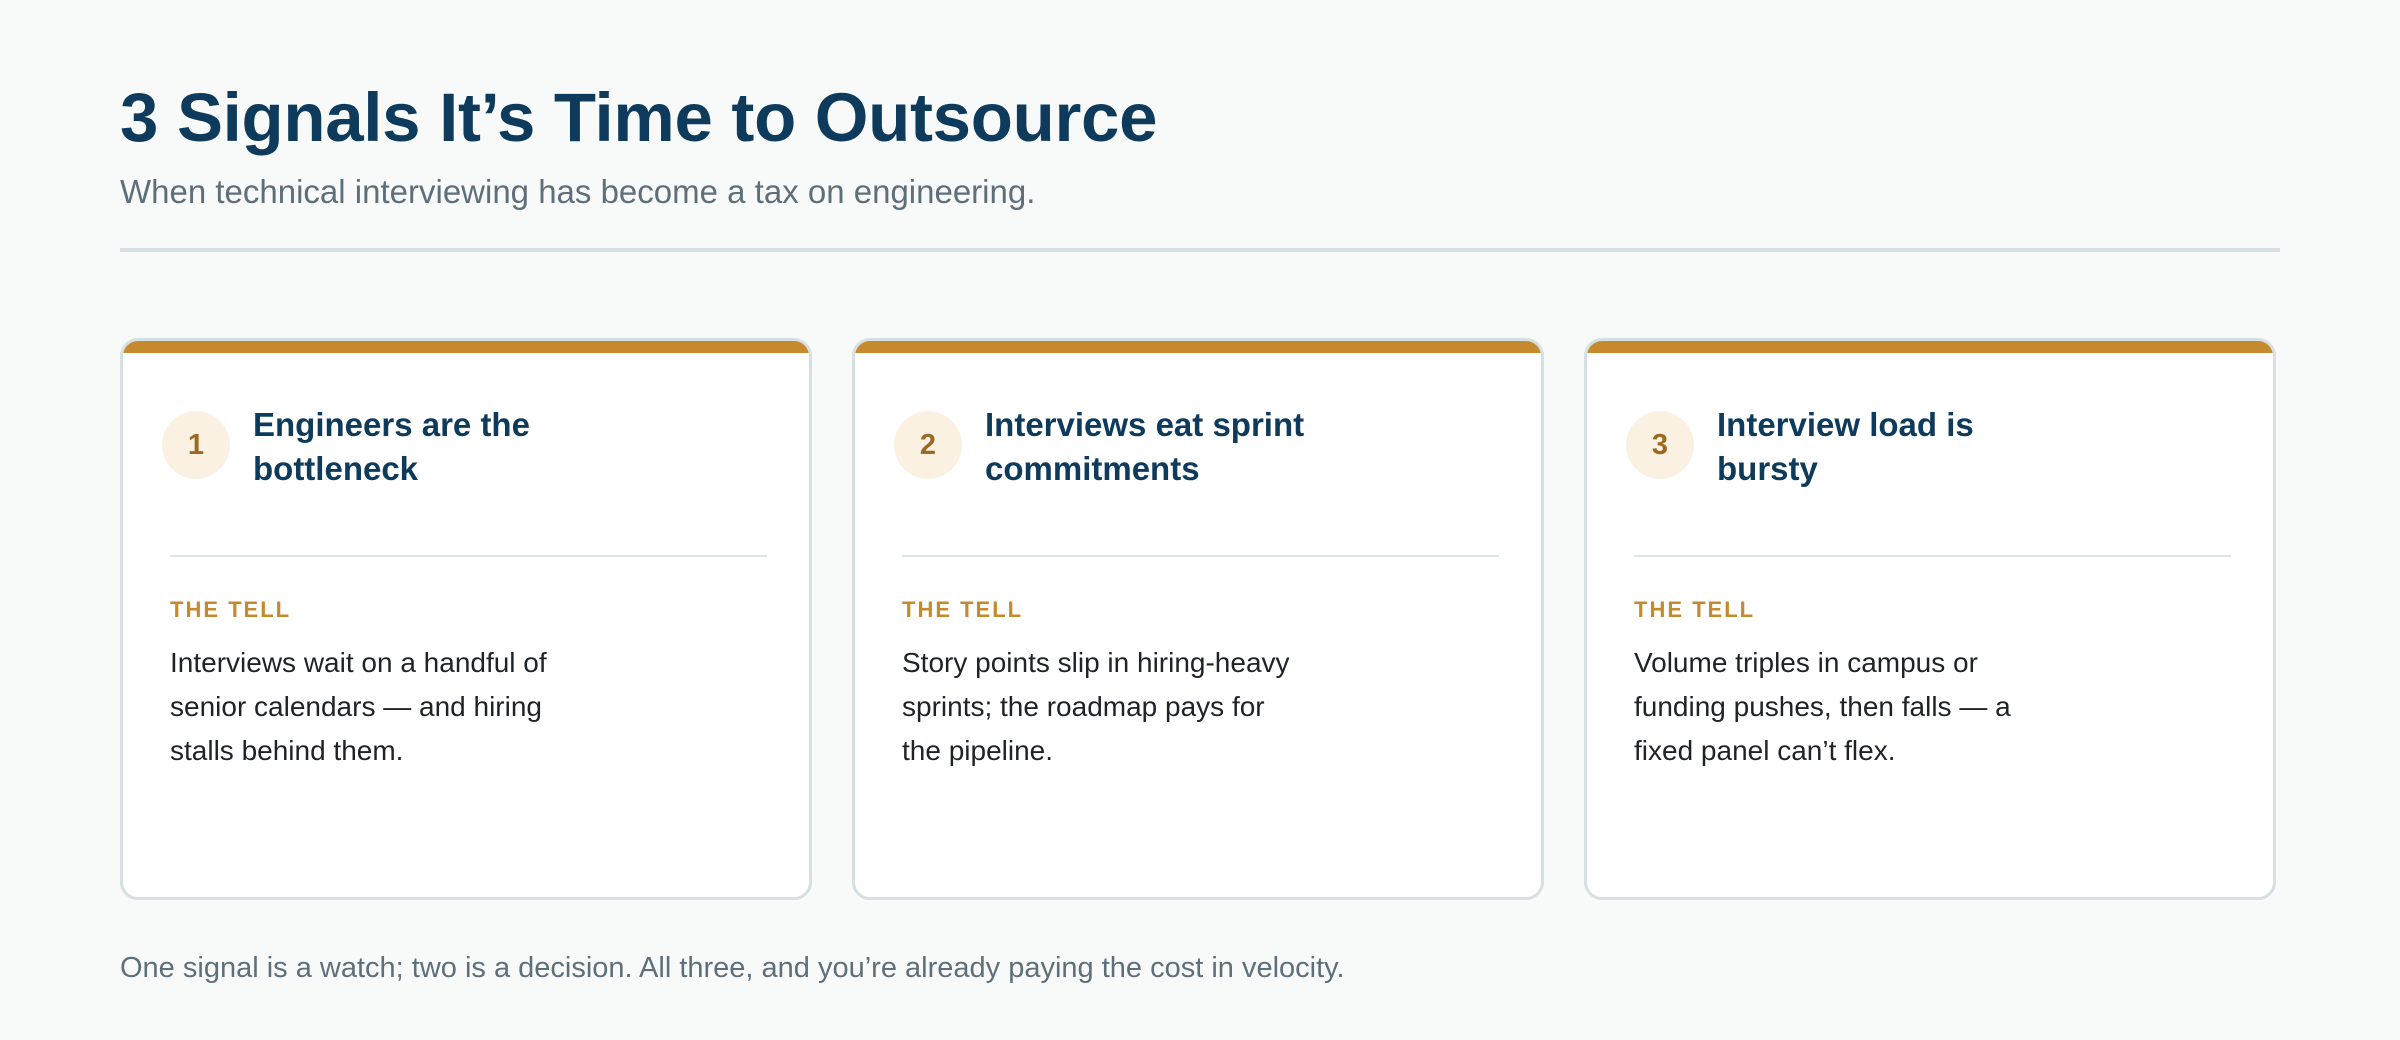 This screenshot has width=2400, height=1040. I want to click on signal-title: Interview load is bursty, so click(1845, 446).